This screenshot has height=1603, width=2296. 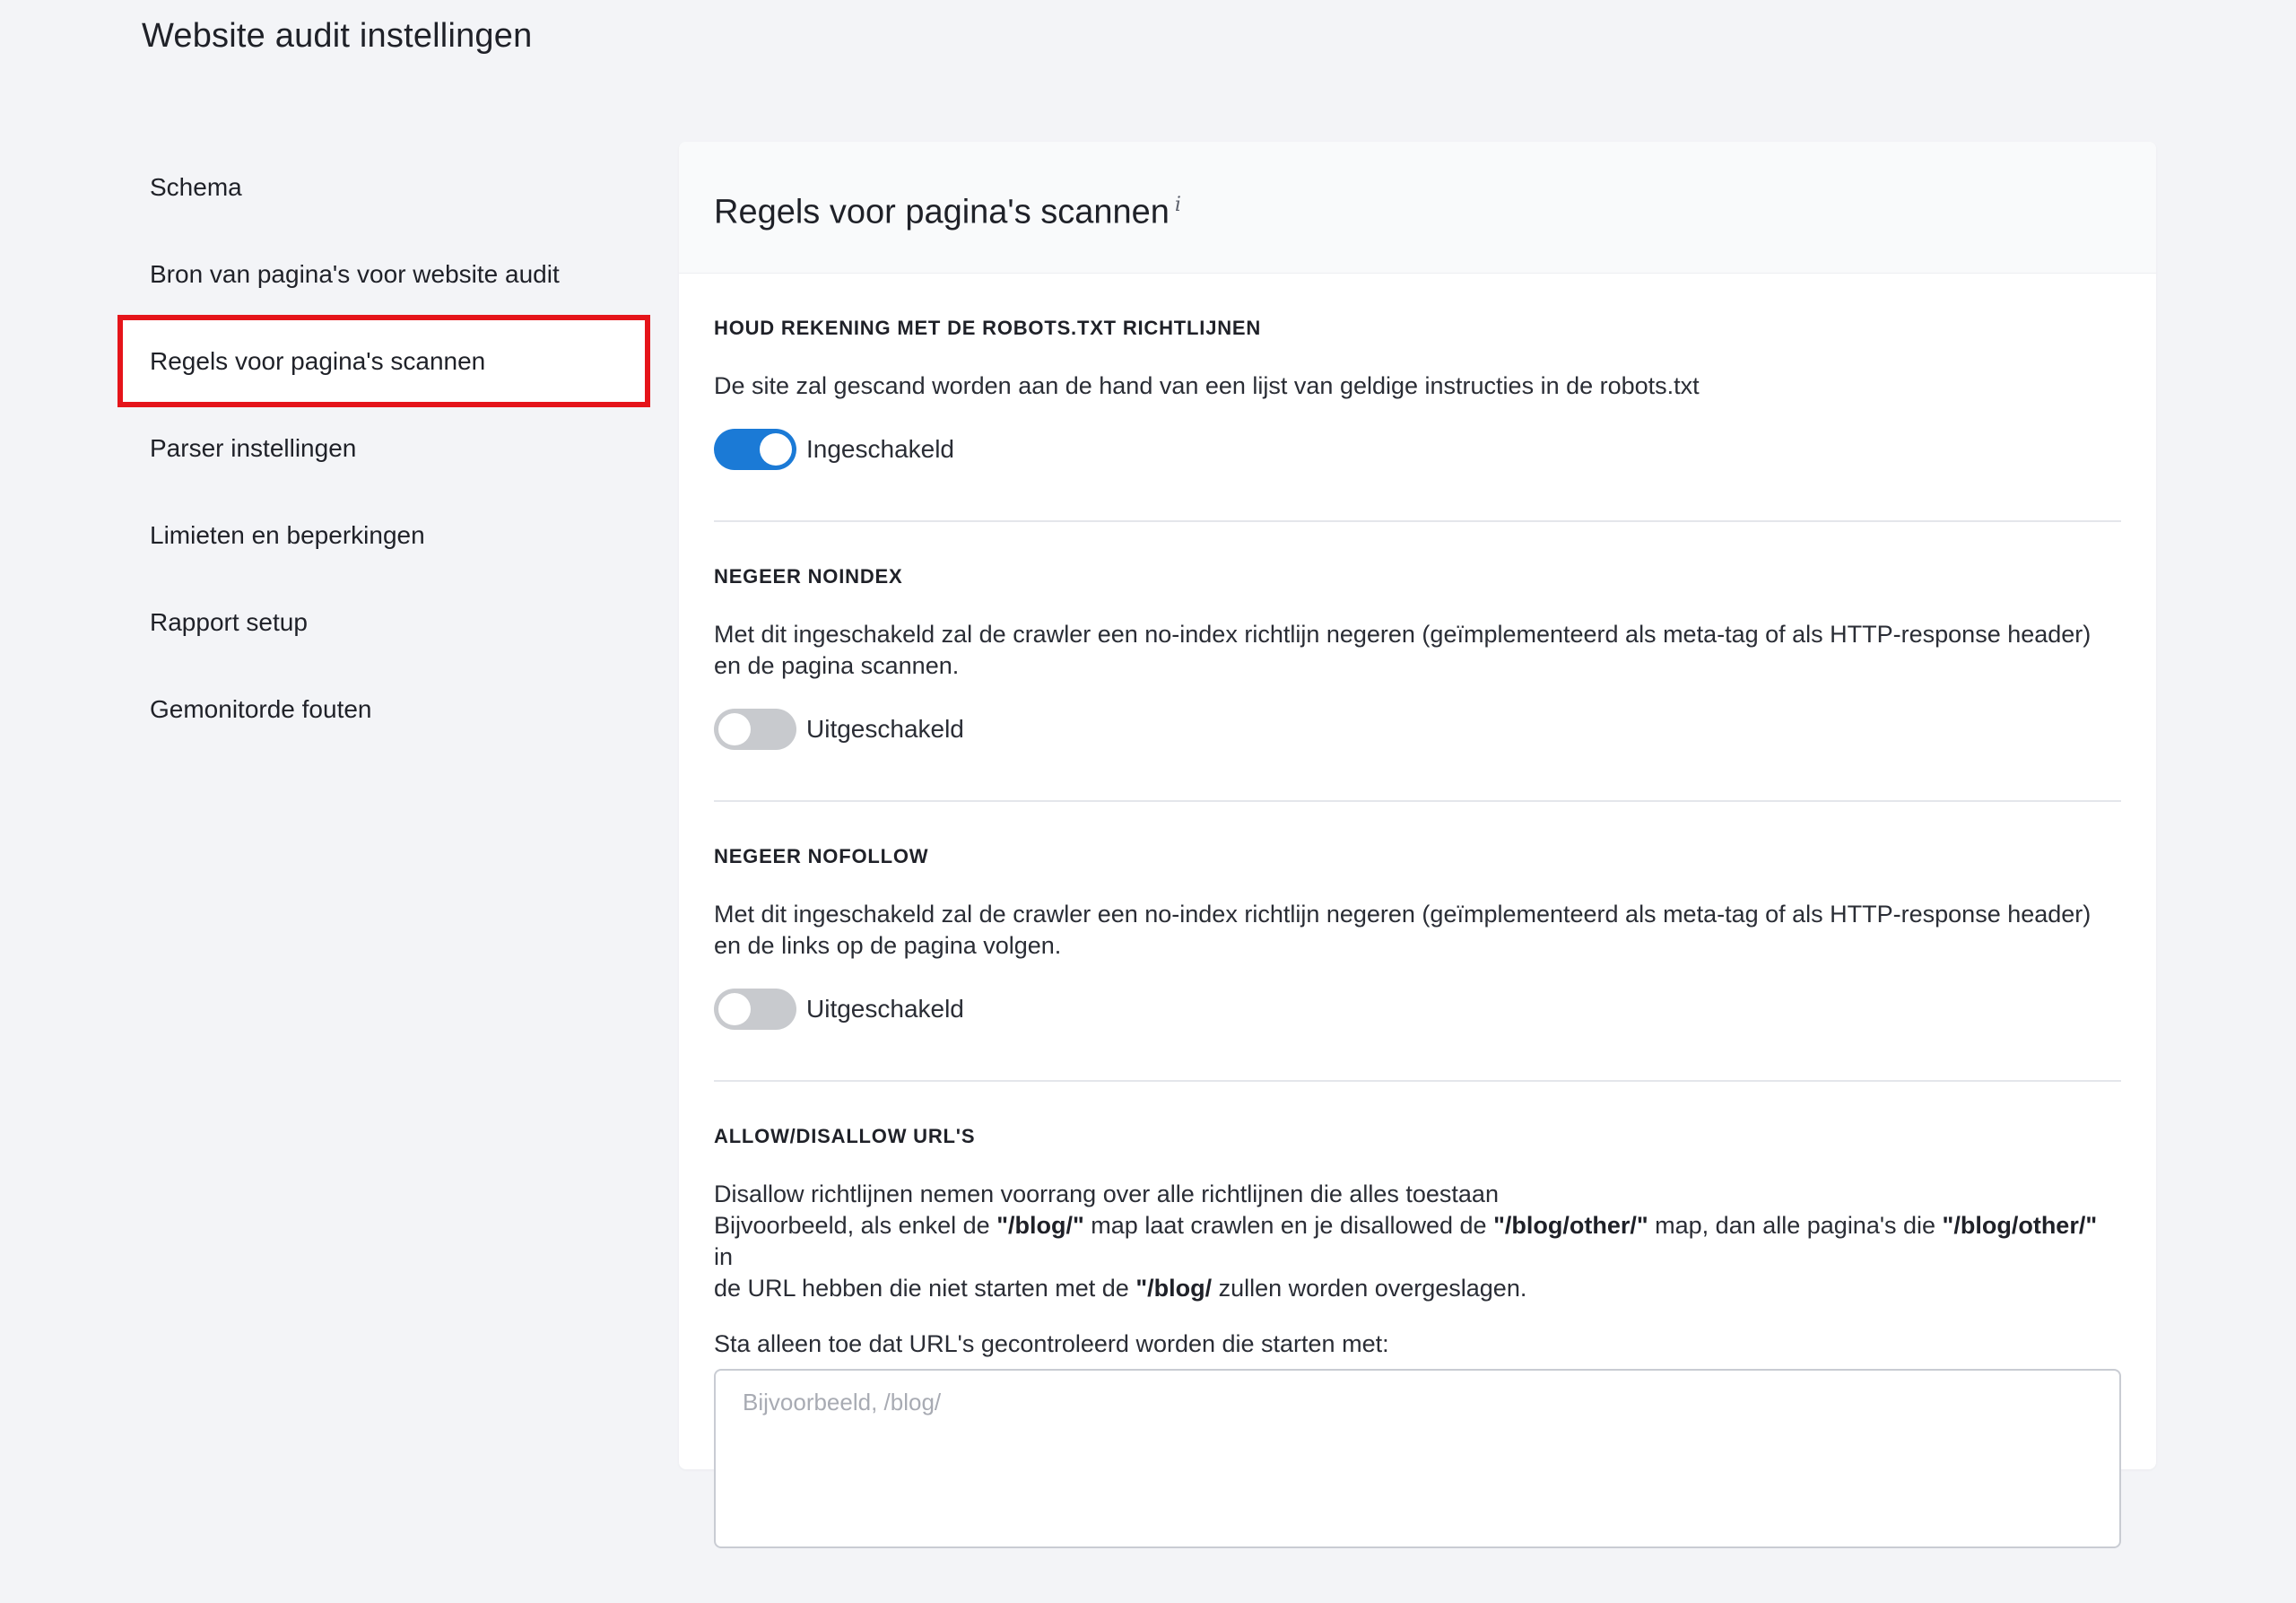 What do you see at coordinates (808, 576) in the screenshot?
I see `section-title: NEGEER NOINDEX` at bounding box center [808, 576].